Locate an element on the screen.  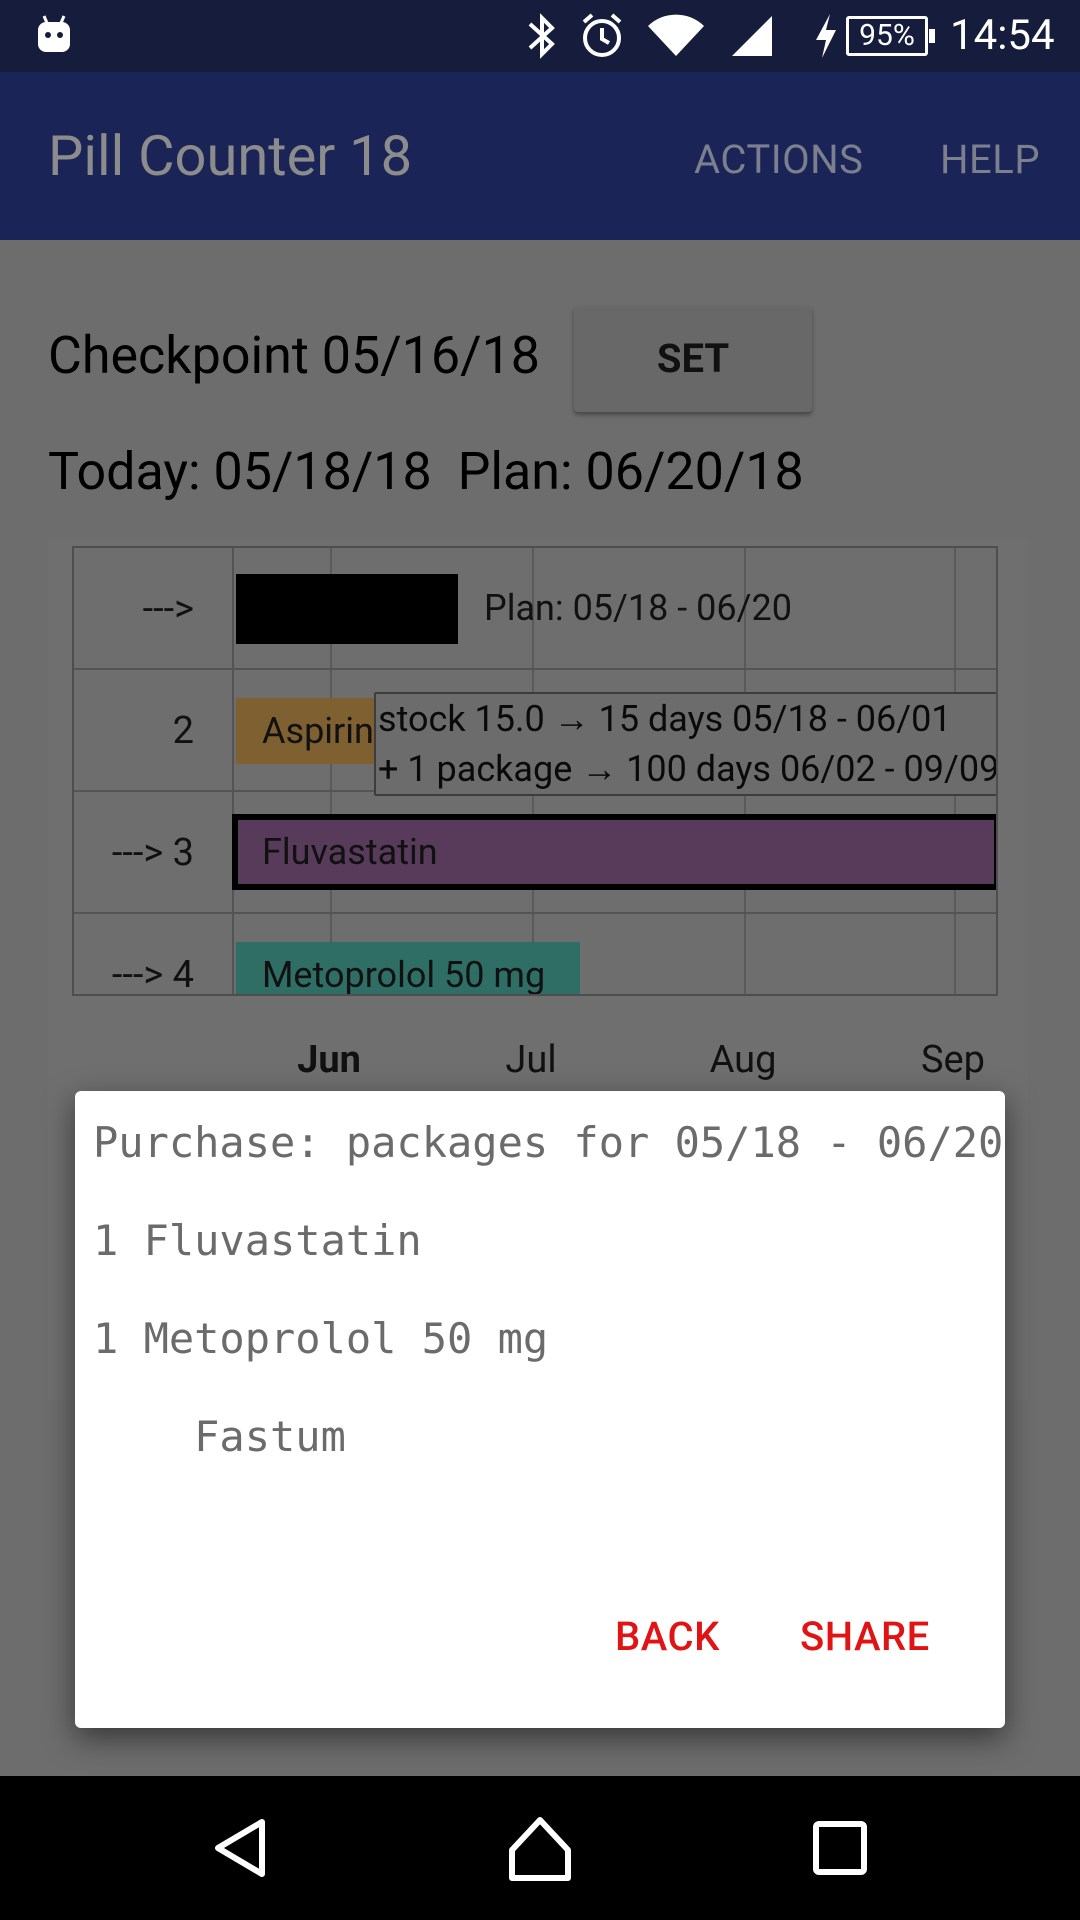
app-title: Pill Counter 18 is located at coordinates (230, 156).